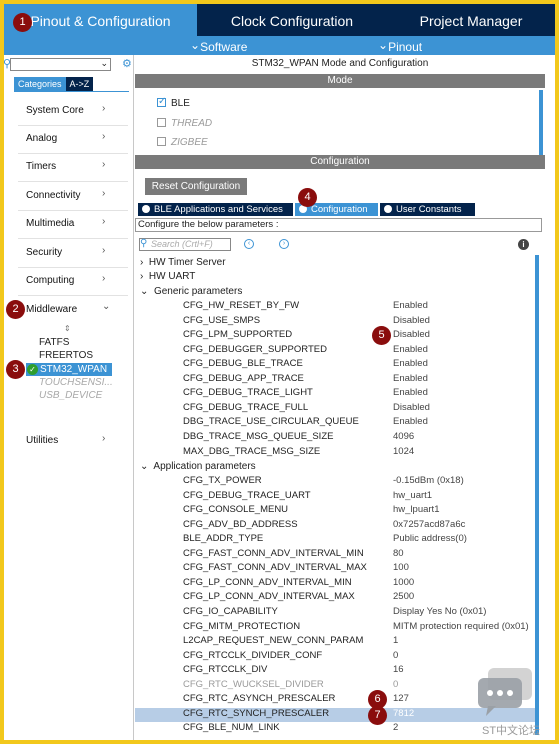 Image resolution: width=559 pixels, height=744 pixels. What do you see at coordinates (66, 355) in the screenshot?
I see `middleware-item-freertos: FREERTOS` at bounding box center [66, 355].